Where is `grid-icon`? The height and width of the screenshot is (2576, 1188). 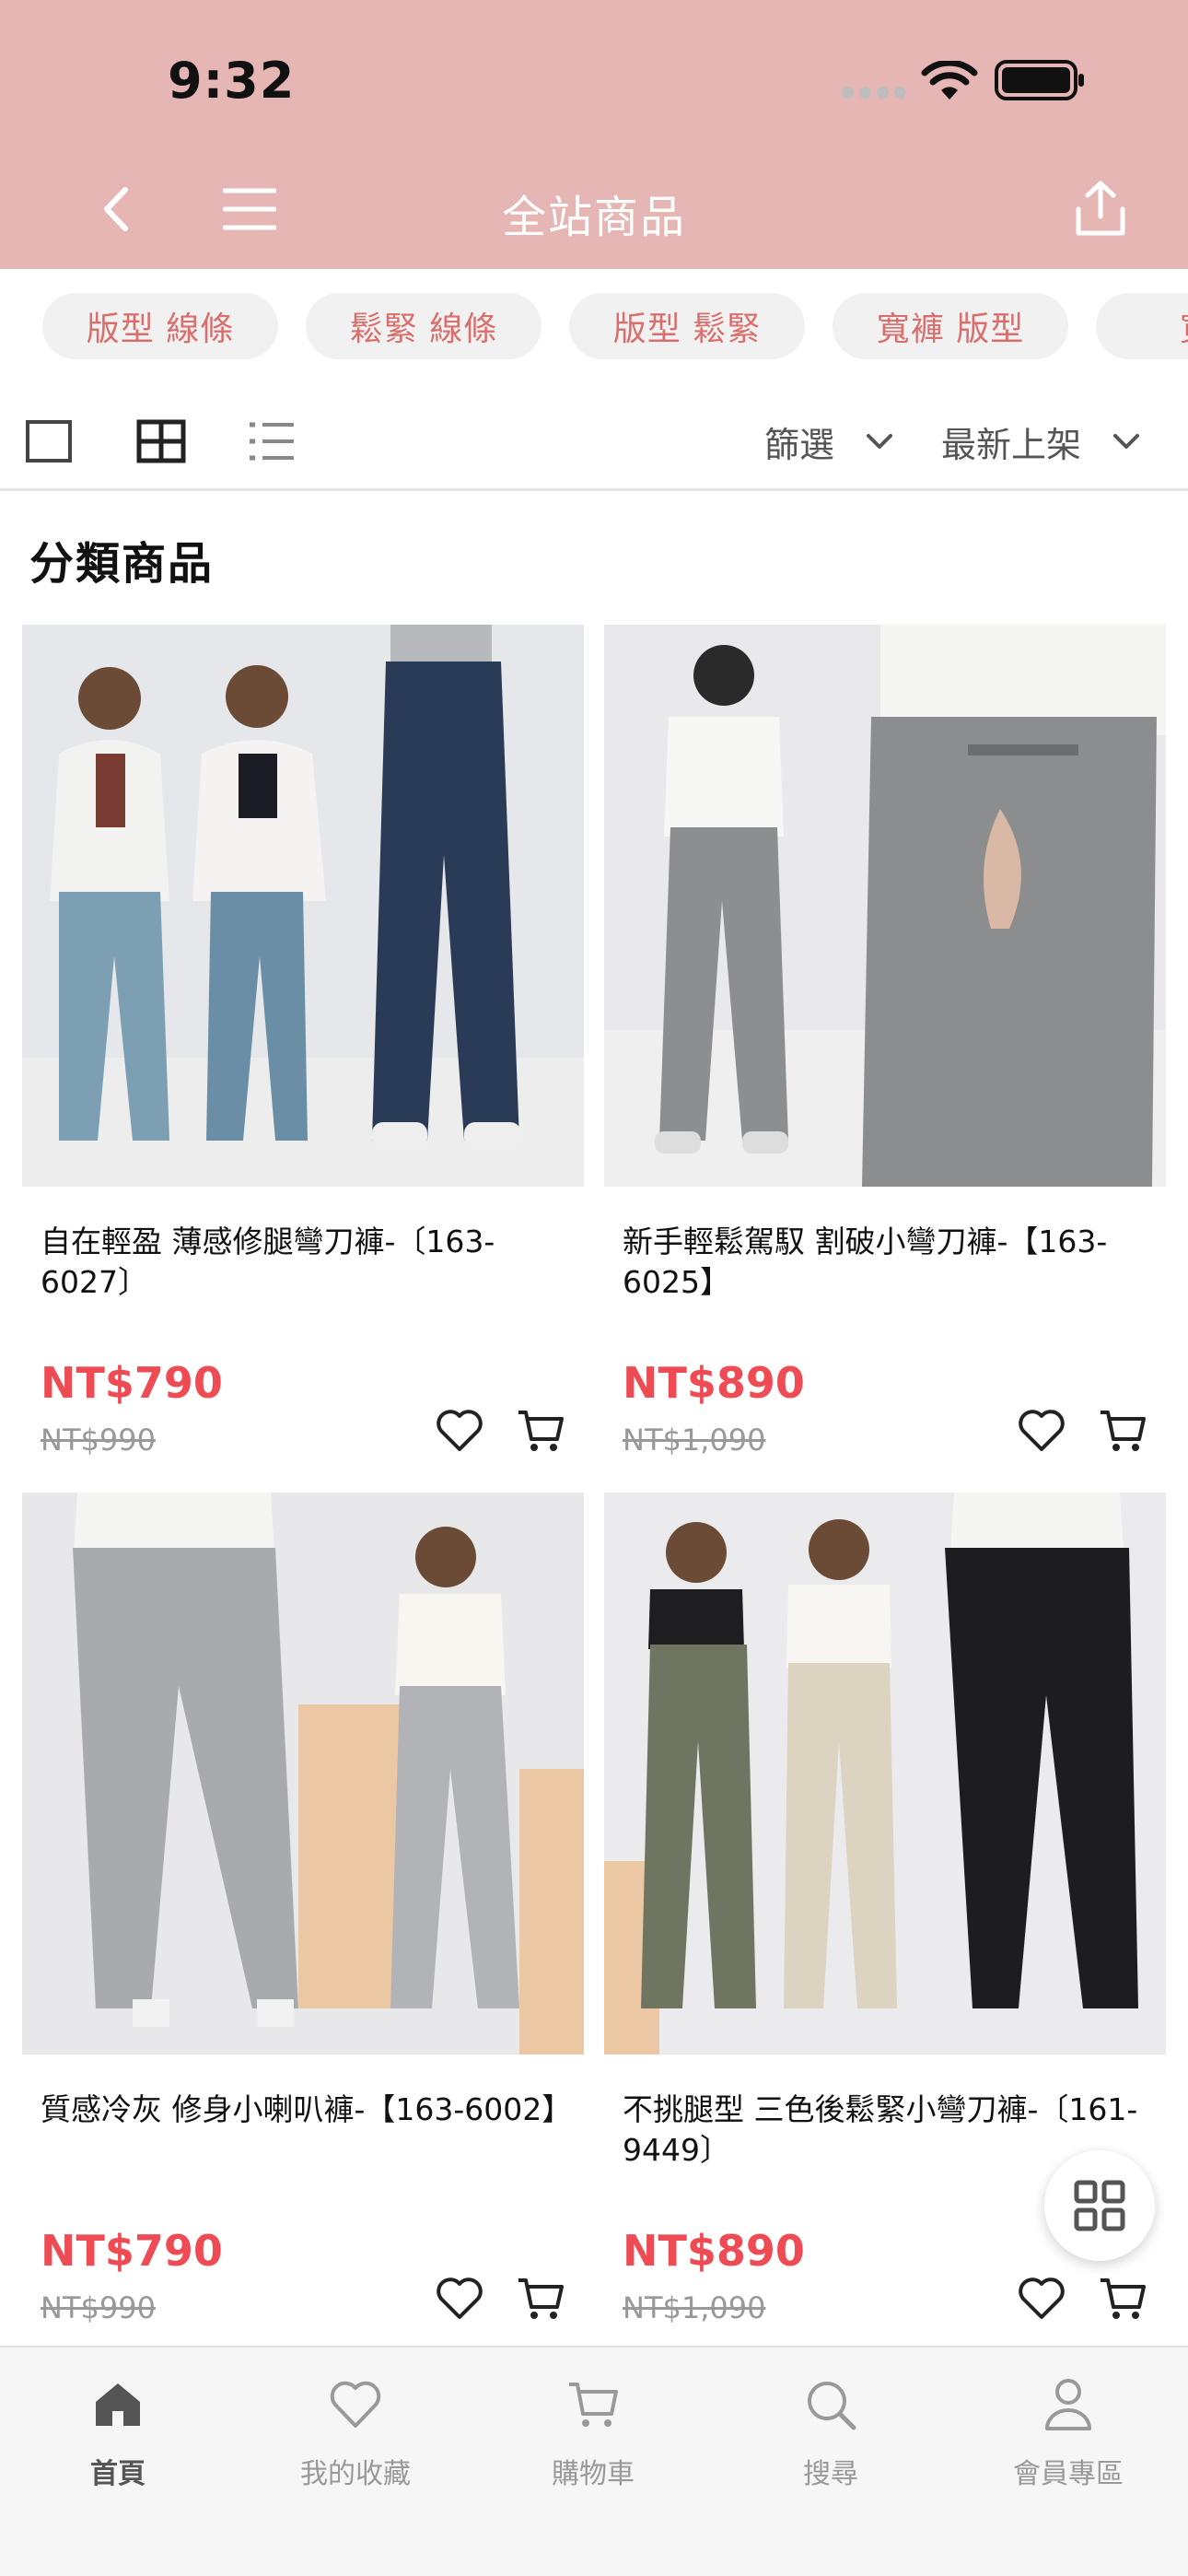 grid-icon is located at coordinates (1099, 2205).